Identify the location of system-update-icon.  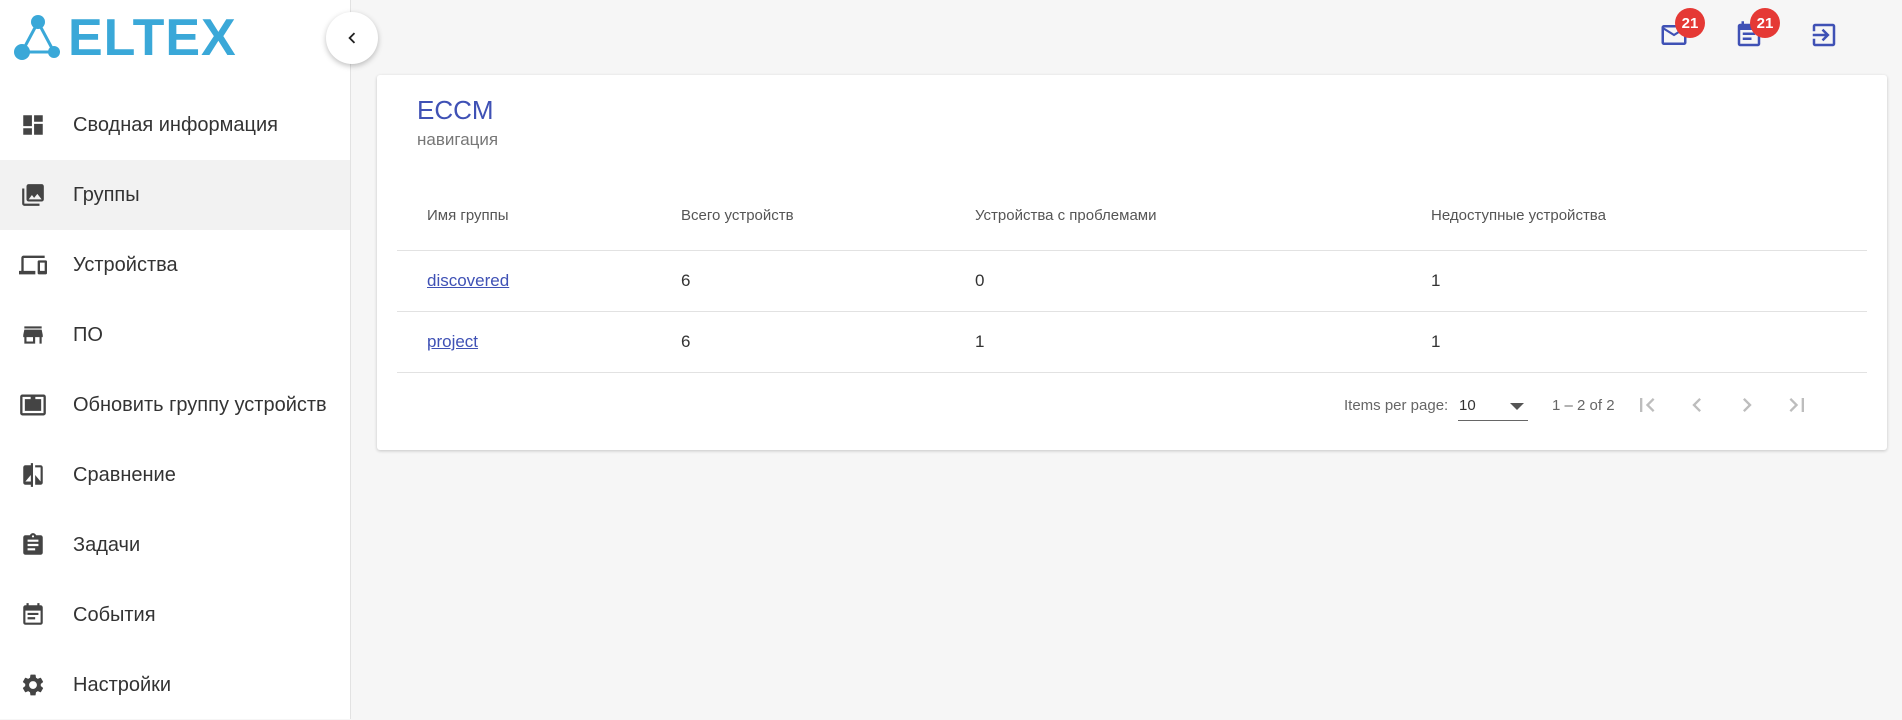
(33, 405).